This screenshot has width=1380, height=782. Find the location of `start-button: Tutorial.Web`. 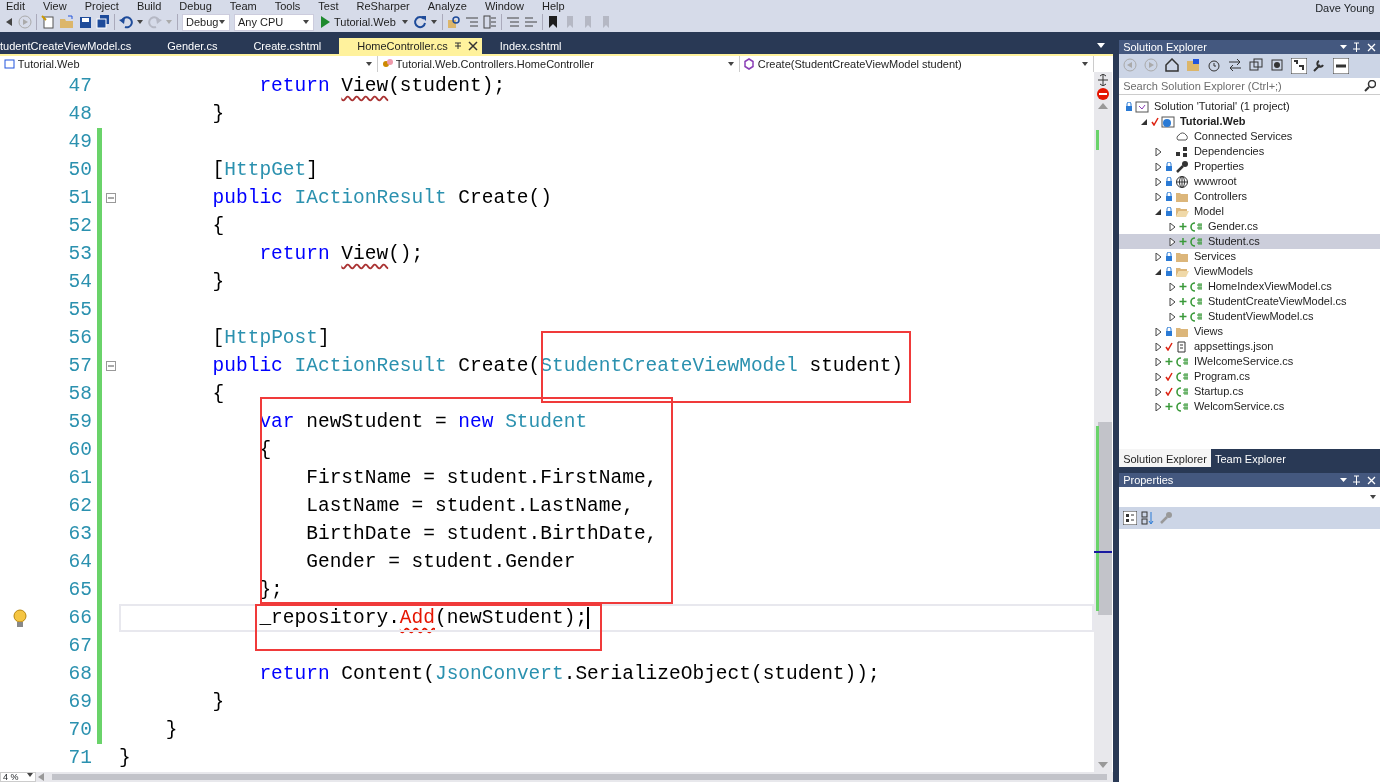

start-button: Tutorial.Web is located at coordinates (358, 22).